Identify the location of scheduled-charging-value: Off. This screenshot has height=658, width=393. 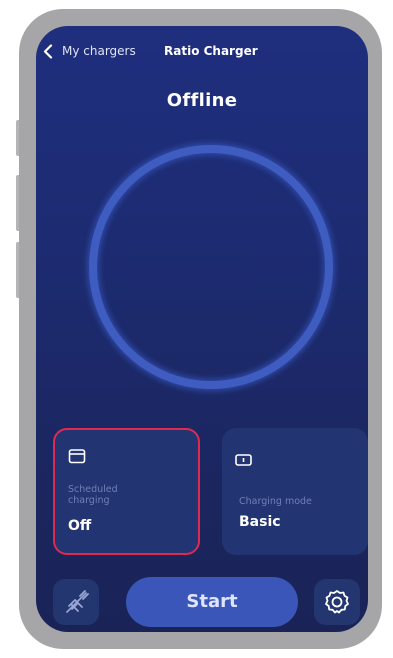
(80, 526).